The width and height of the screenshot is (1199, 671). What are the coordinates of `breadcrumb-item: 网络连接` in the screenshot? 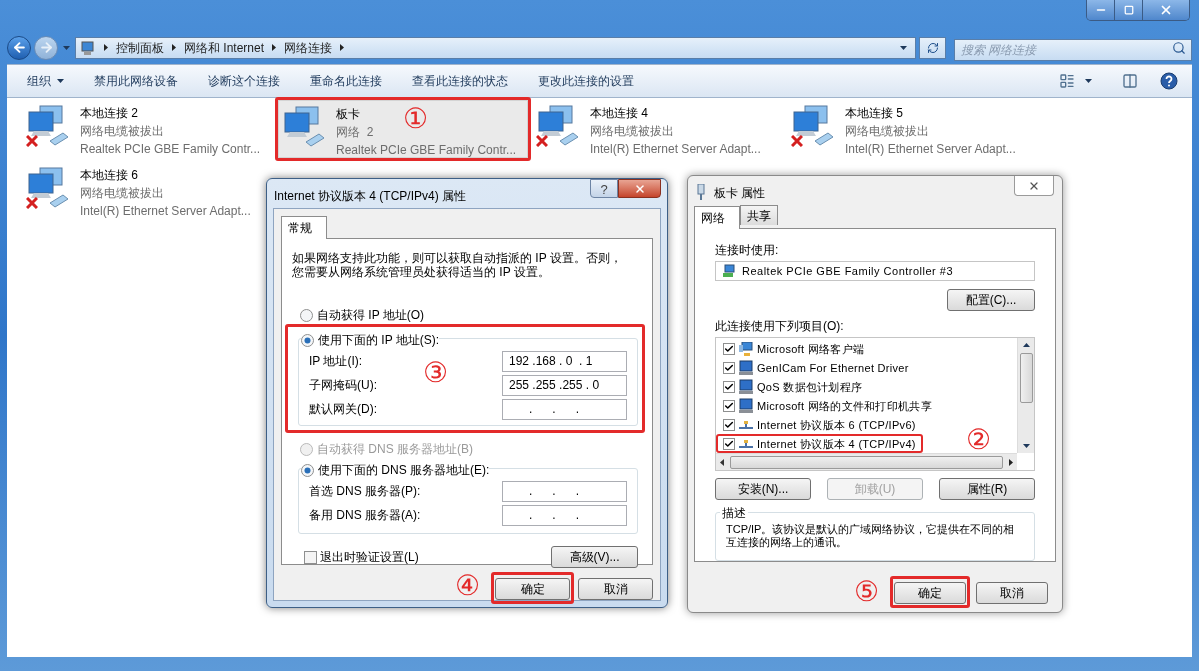 It's located at (308, 47).